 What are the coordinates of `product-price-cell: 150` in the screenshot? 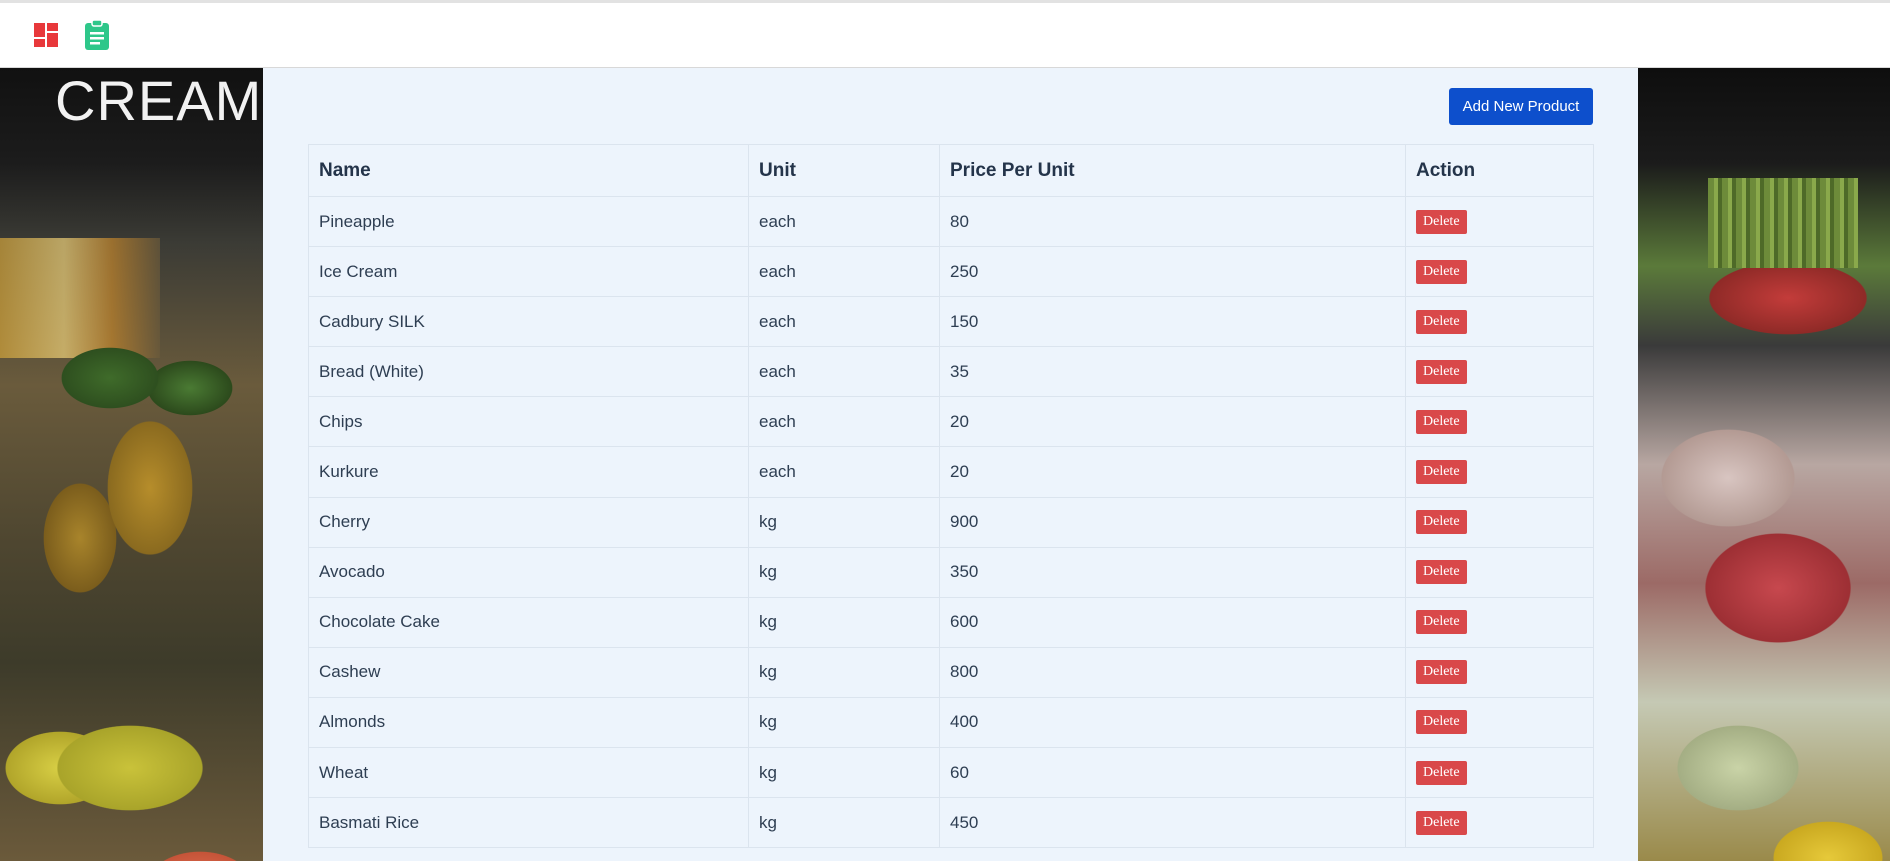 It's located at (1172, 322).